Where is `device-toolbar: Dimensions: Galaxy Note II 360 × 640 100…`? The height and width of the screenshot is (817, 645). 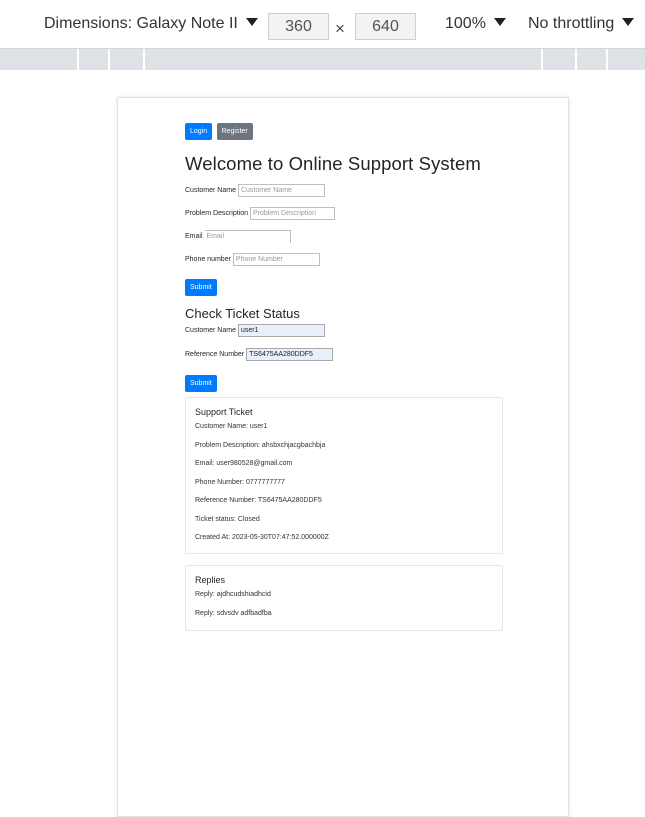 device-toolbar: Dimensions: Galaxy Note II 360 × 640 100… is located at coordinates (322, 24).